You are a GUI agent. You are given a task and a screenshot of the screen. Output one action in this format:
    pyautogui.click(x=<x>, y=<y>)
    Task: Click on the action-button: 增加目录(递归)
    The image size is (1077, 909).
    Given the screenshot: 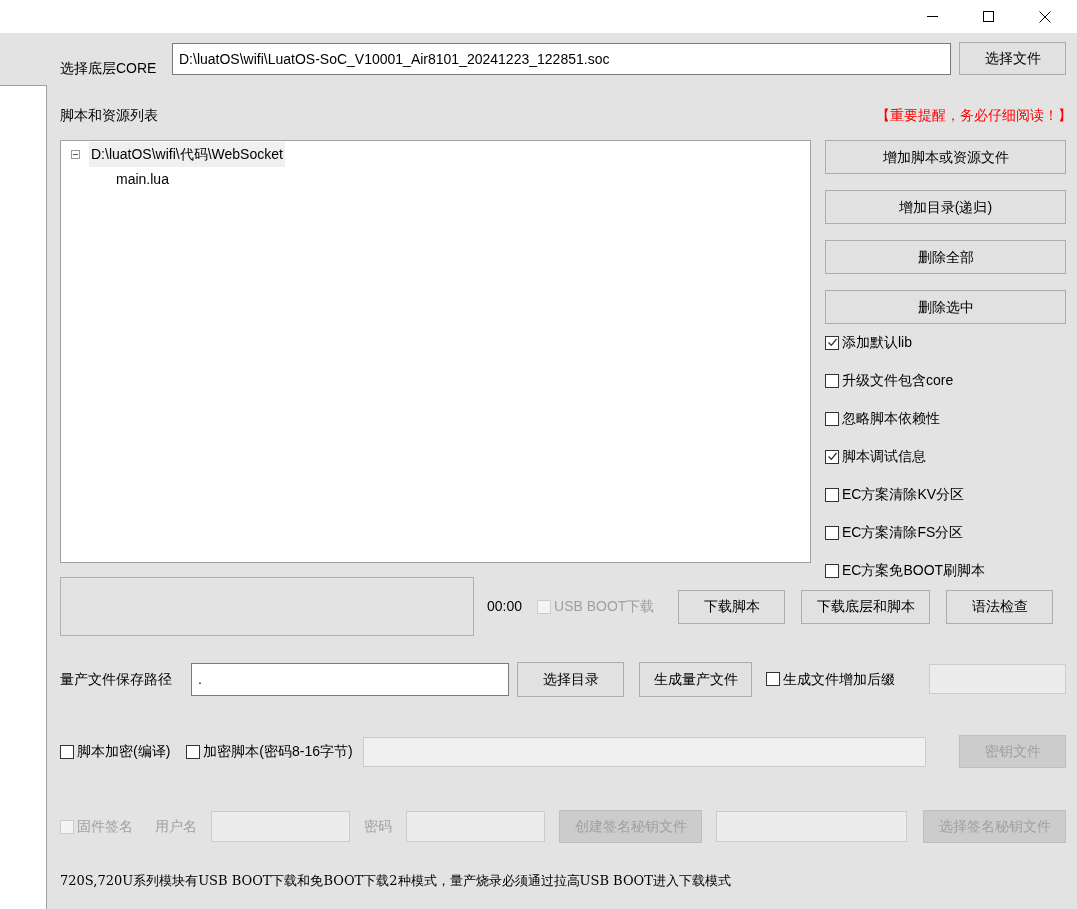 What is the action you would take?
    pyautogui.click(x=945, y=207)
    